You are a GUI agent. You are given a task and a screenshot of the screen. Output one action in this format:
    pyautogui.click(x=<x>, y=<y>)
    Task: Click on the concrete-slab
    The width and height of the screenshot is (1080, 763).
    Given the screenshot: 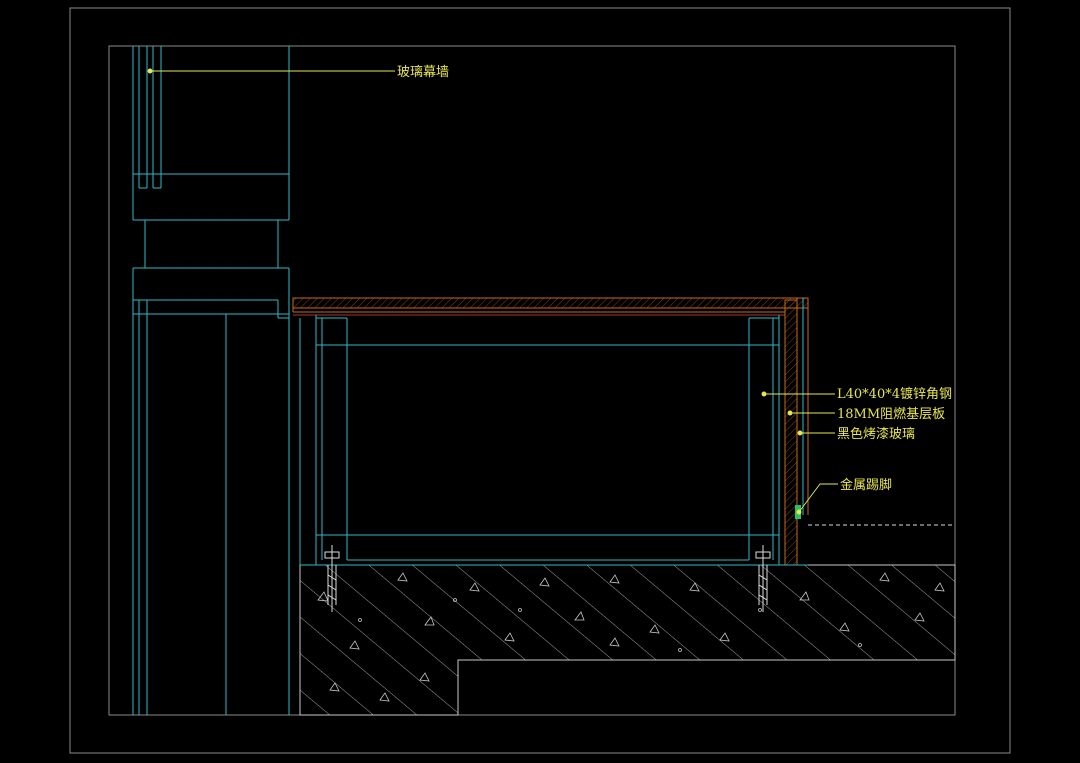 What is the action you would take?
    pyautogui.click(x=627, y=640)
    